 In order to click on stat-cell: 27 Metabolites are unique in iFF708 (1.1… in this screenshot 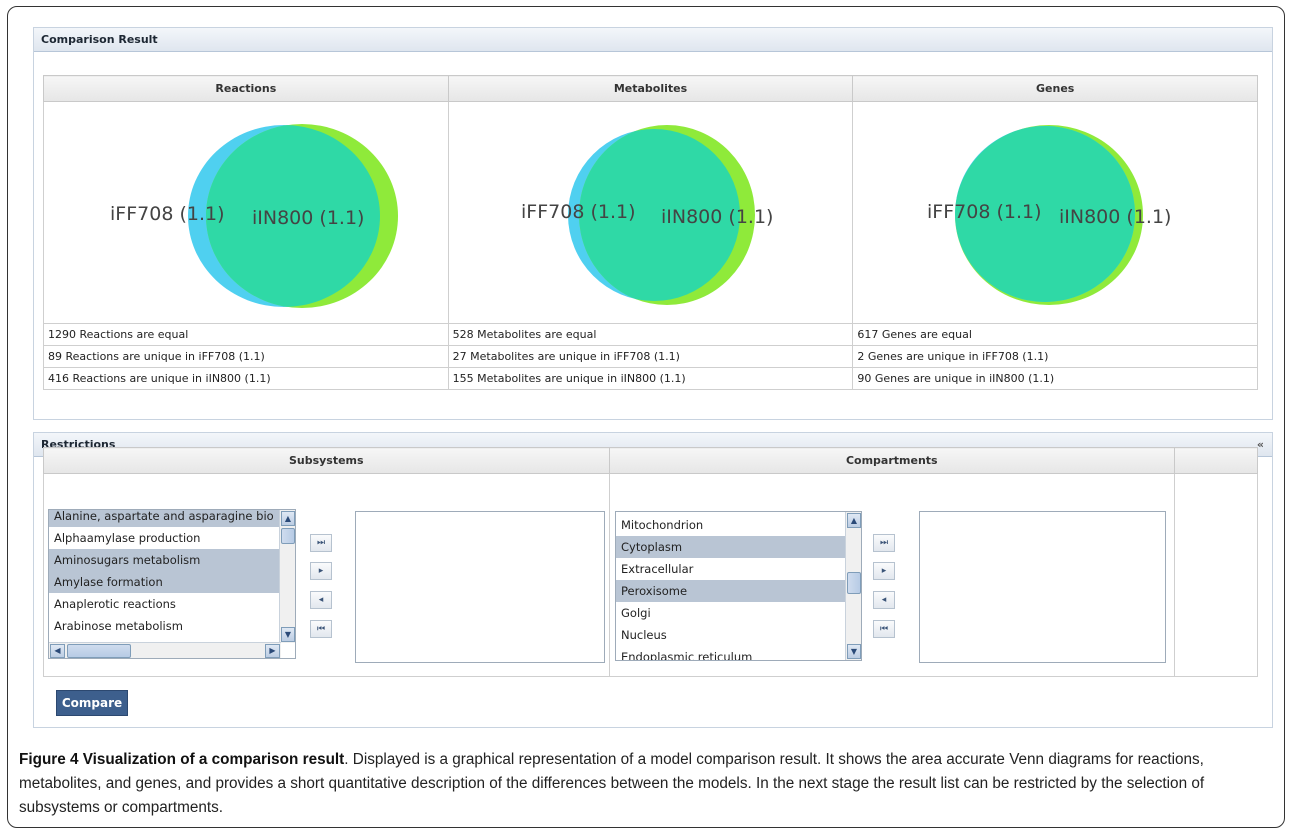, I will do `click(650, 356)`.